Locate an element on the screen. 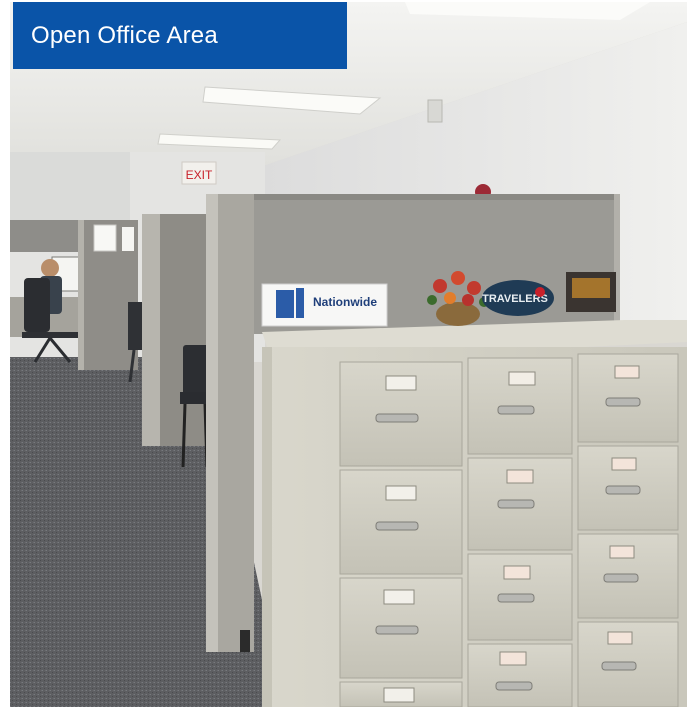 This screenshot has height=711, width=691. nationwide-sign-text: Nationwide is located at coordinates (345, 302).